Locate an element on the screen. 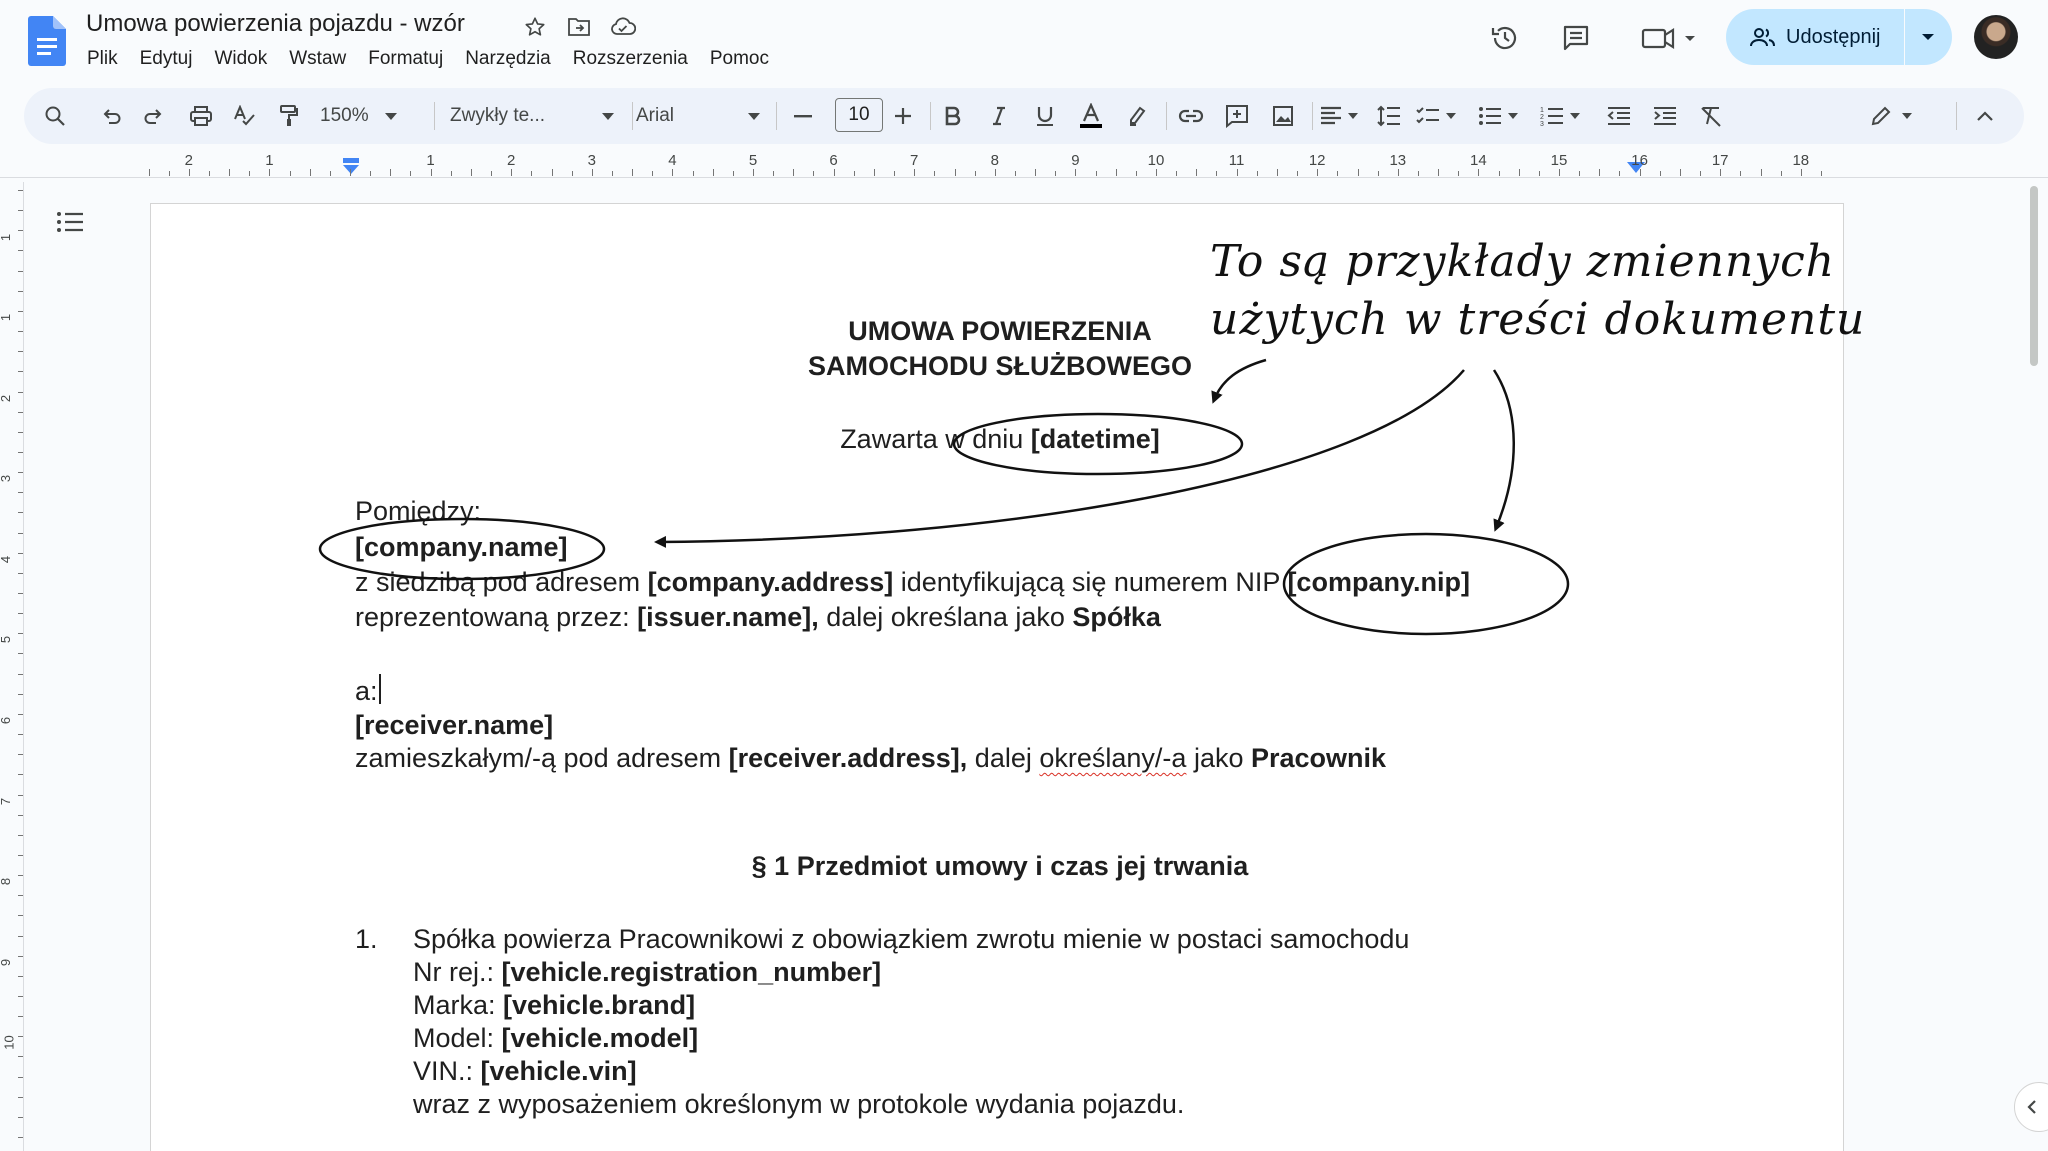 This screenshot has width=2048, height=1151. editing-mode-menu is located at coordinates (1901, 116).